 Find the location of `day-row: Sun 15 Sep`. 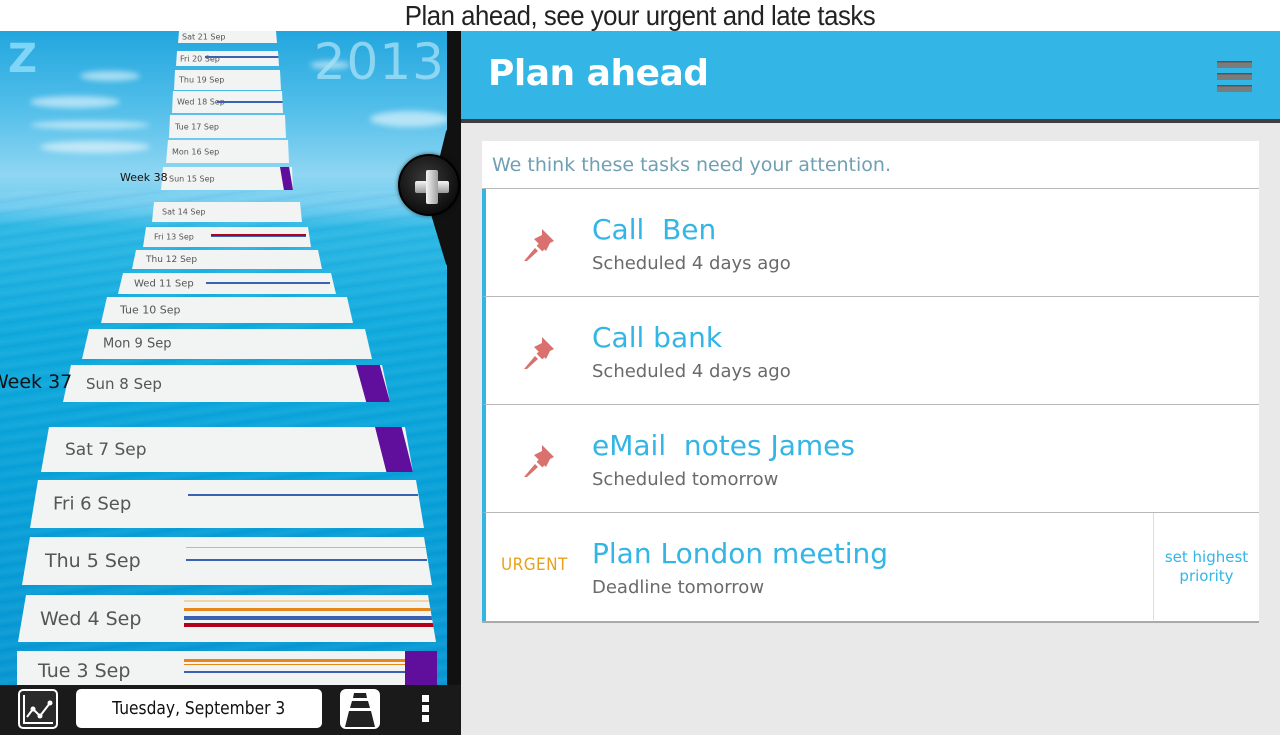

day-row: Sun 15 Sep is located at coordinates (227, 178).